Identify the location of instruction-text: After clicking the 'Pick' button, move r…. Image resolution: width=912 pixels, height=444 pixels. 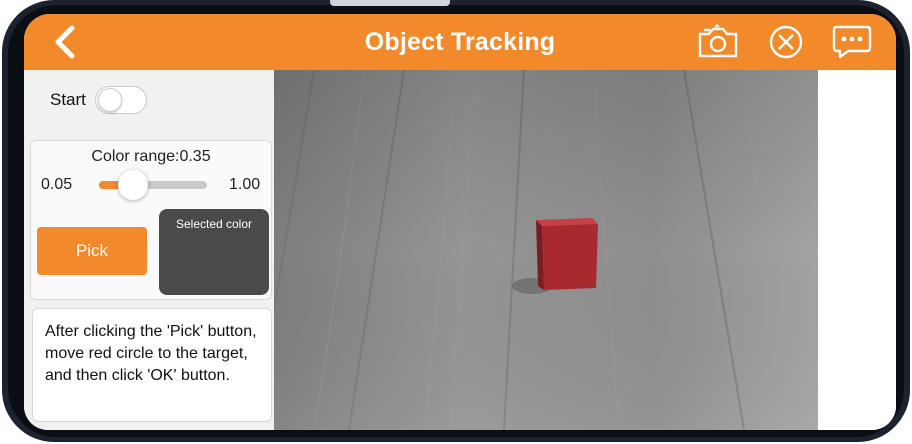
(152, 365).